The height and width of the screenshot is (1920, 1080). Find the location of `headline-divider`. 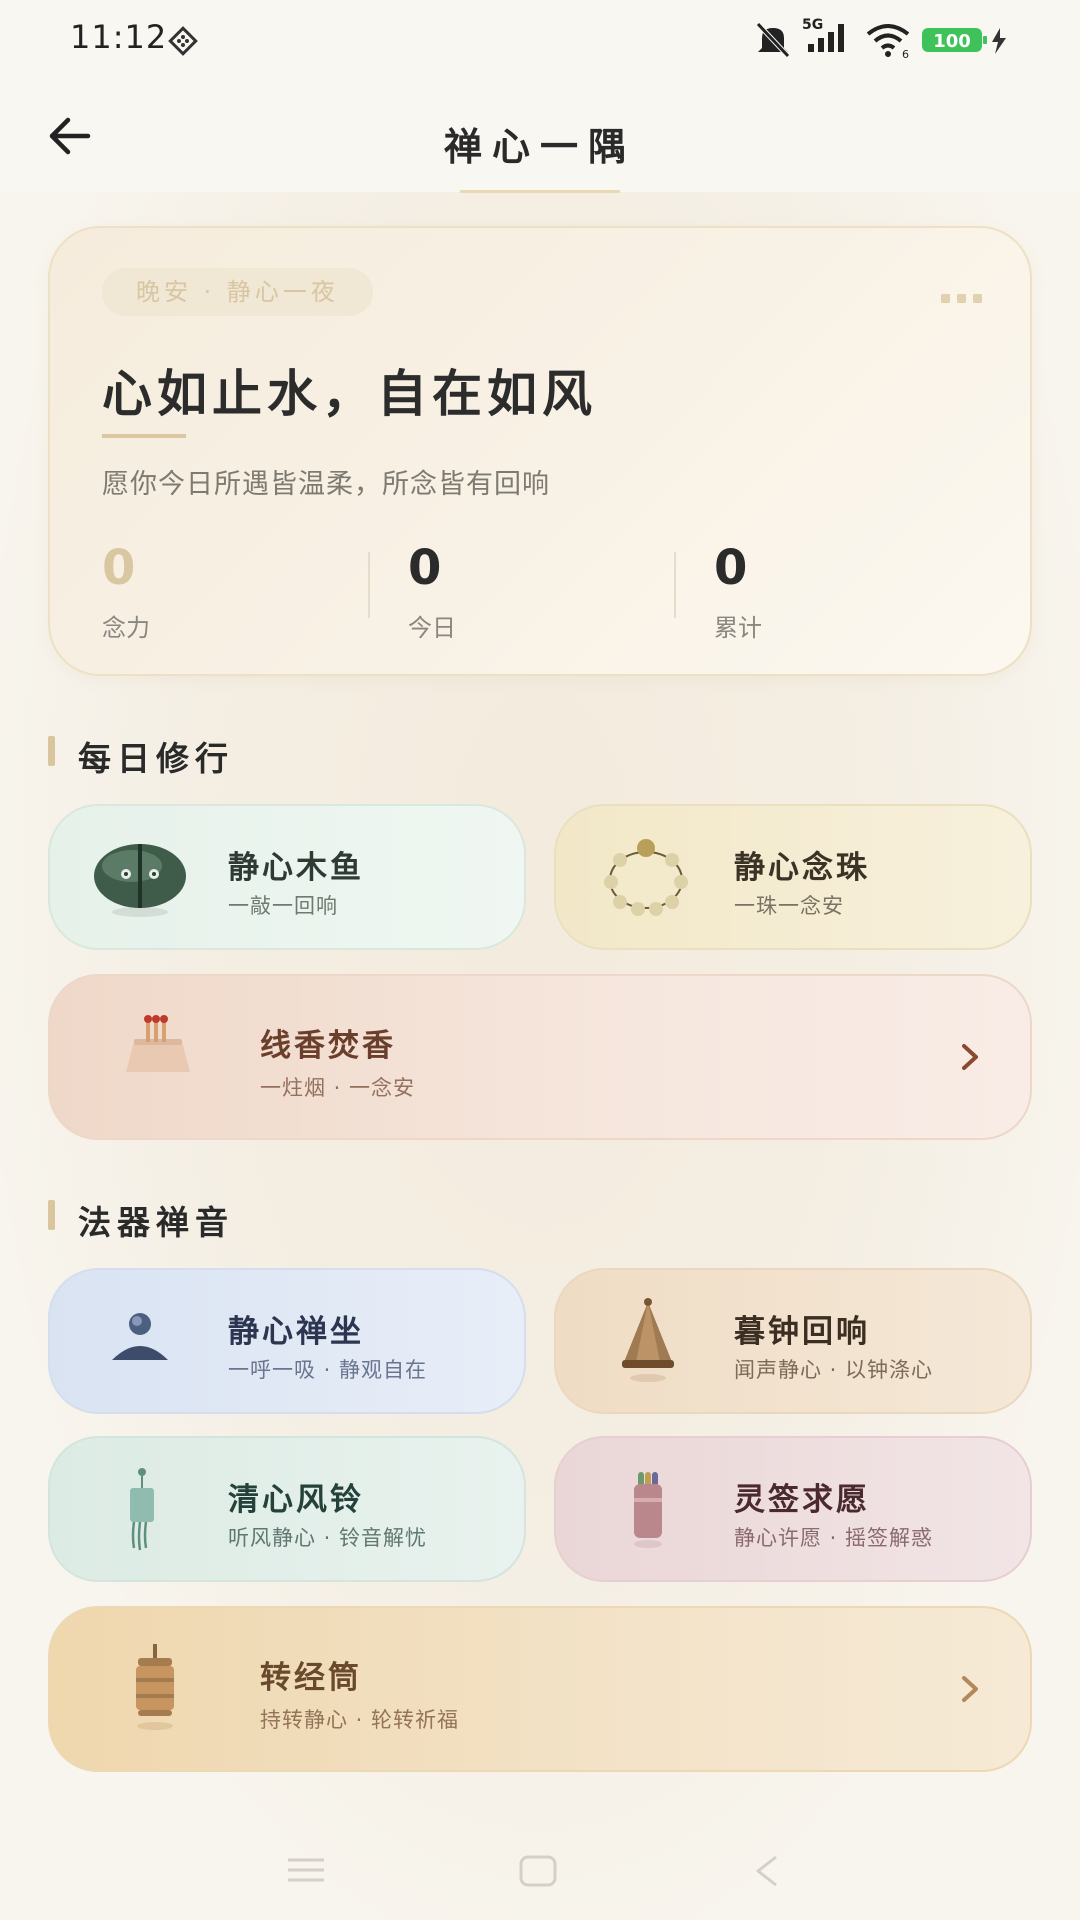

headline-divider is located at coordinates (144, 436).